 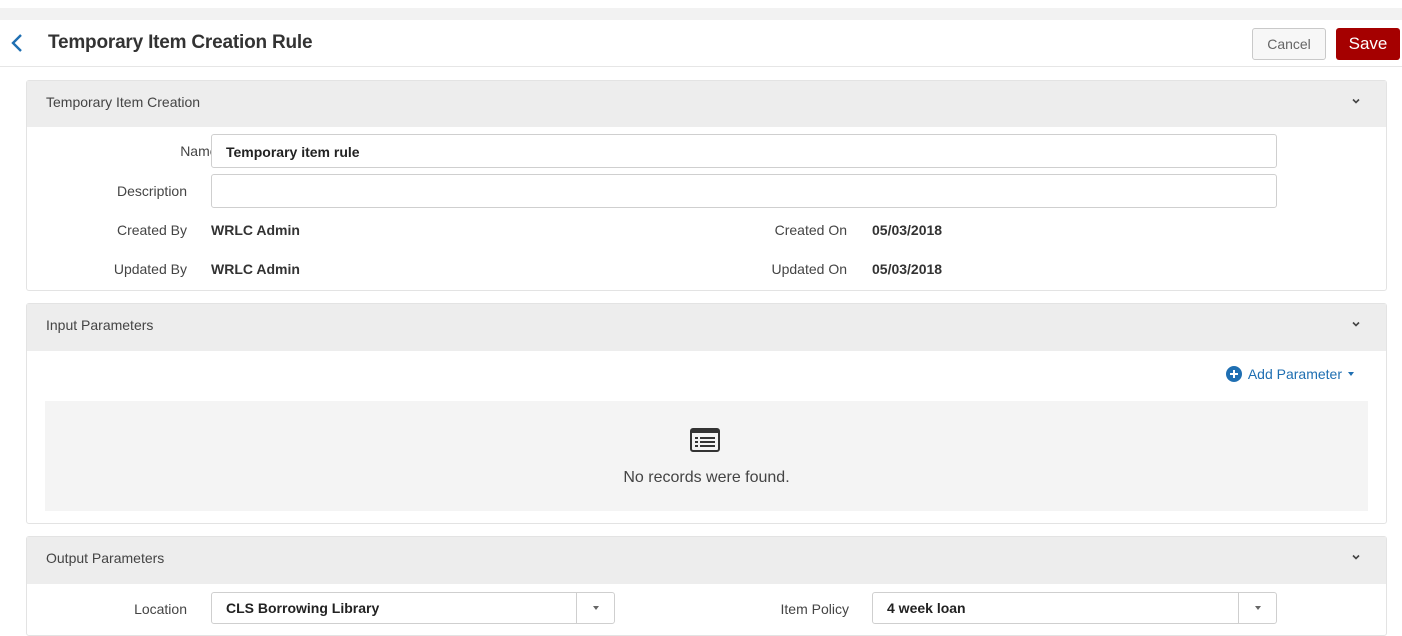 What do you see at coordinates (1074, 608) in the screenshot?
I see `item-policy-select: 4 week loan` at bounding box center [1074, 608].